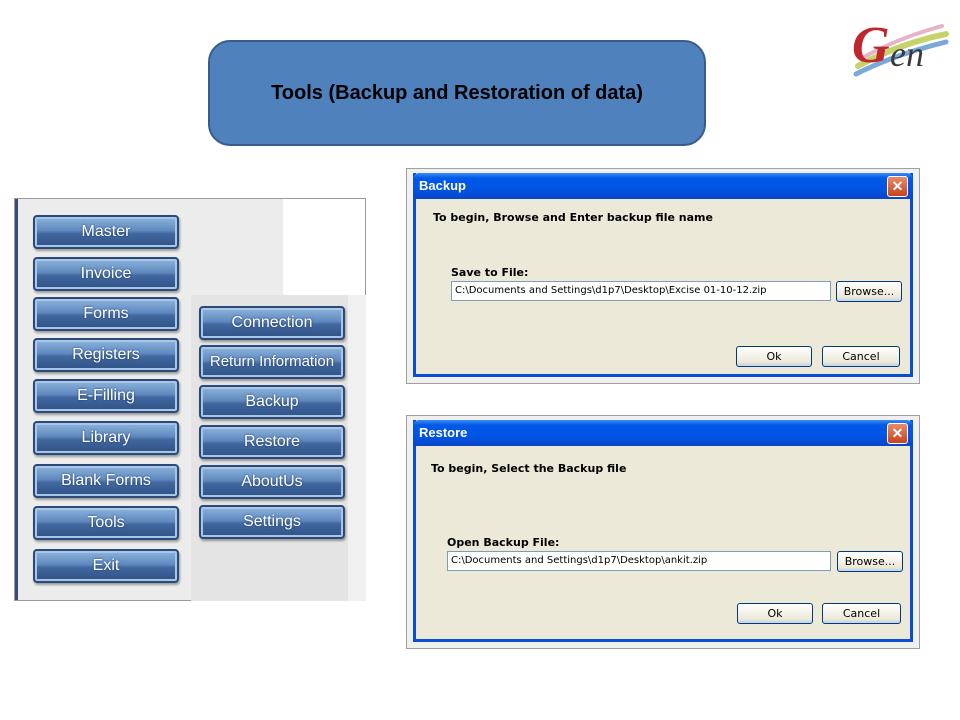  Describe the element at coordinates (442, 185) in the screenshot. I see `backup-dialog-title: Backup` at that location.